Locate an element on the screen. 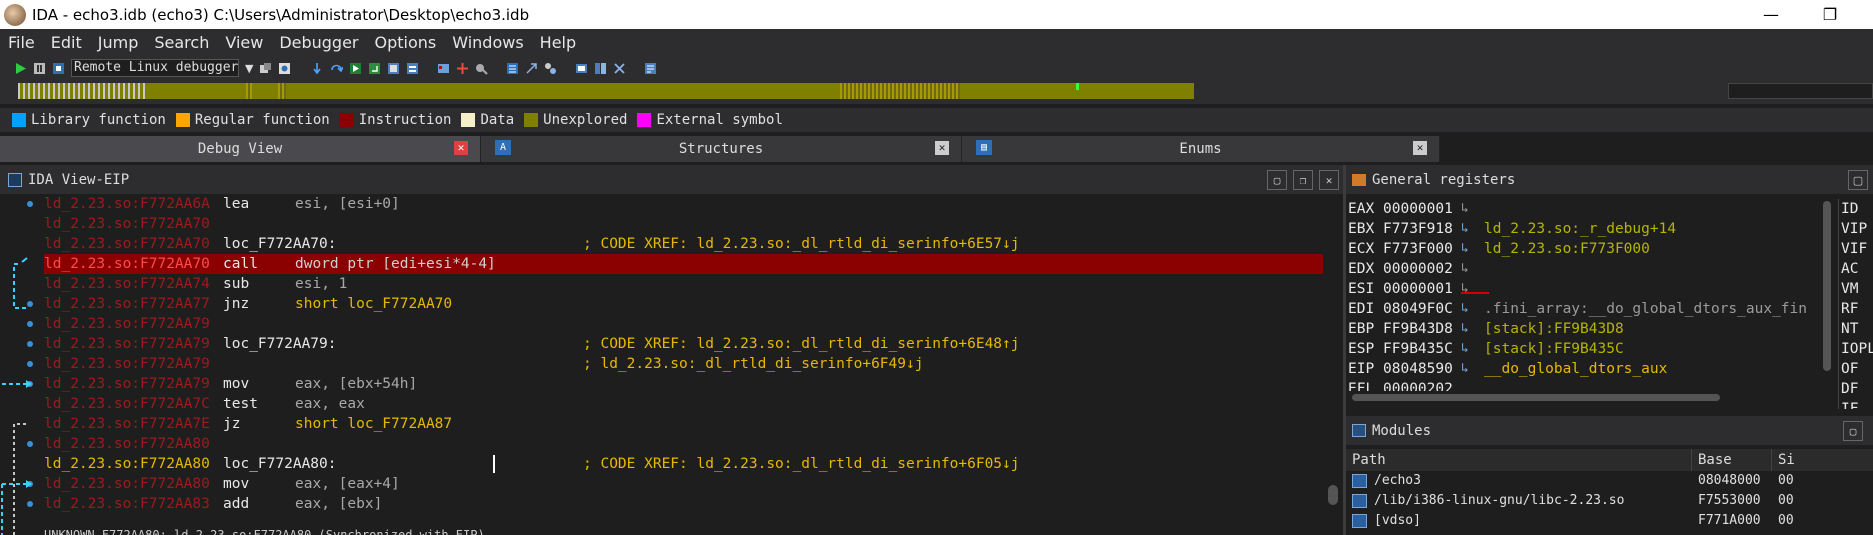 The width and height of the screenshot is (1873, 535). column-path: Path is located at coordinates (1519, 460).